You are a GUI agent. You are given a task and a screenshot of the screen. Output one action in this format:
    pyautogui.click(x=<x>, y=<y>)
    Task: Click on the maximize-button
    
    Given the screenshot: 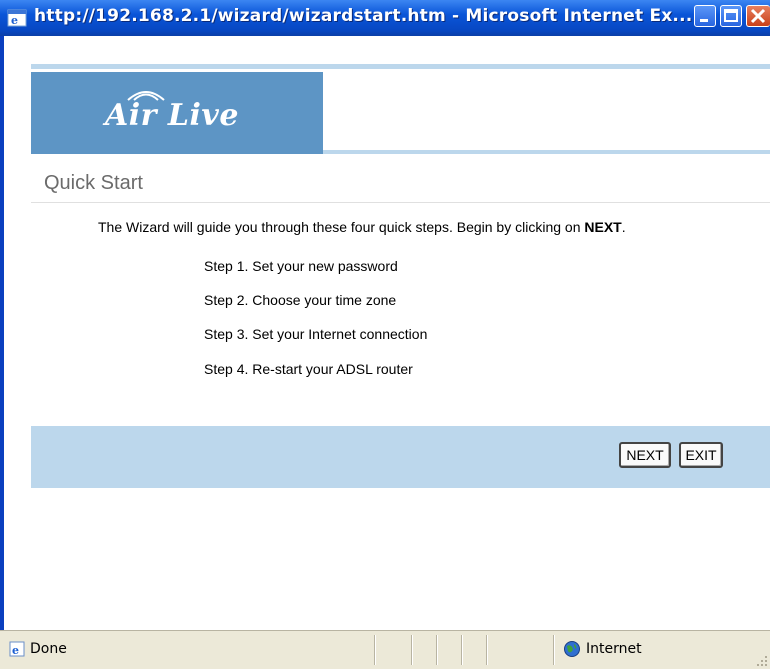 What is the action you would take?
    pyautogui.click(x=731, y=16)
    